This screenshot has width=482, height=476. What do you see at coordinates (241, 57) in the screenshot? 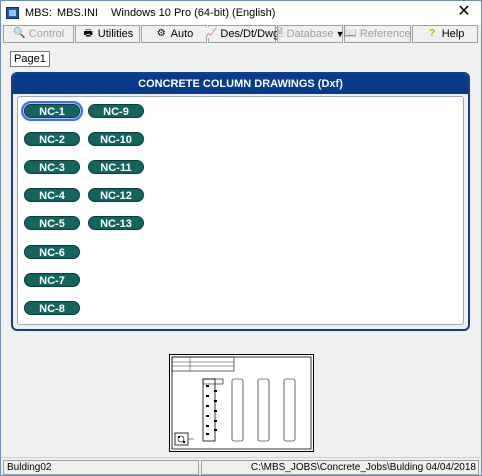
I see `tab-row: Page1` at bounding box center [241, 57].